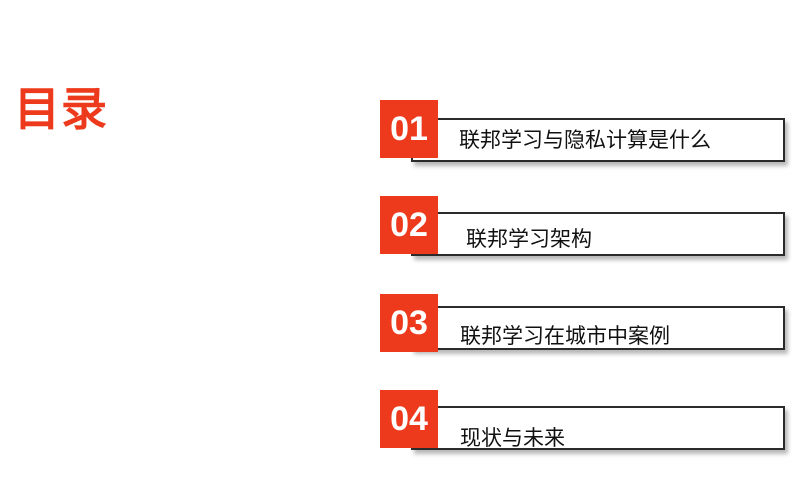 Image resolution: width=811 pixels, height=492 pixels. I want to click on toc-item-label: 联邦学习架构, so click(529, 239).